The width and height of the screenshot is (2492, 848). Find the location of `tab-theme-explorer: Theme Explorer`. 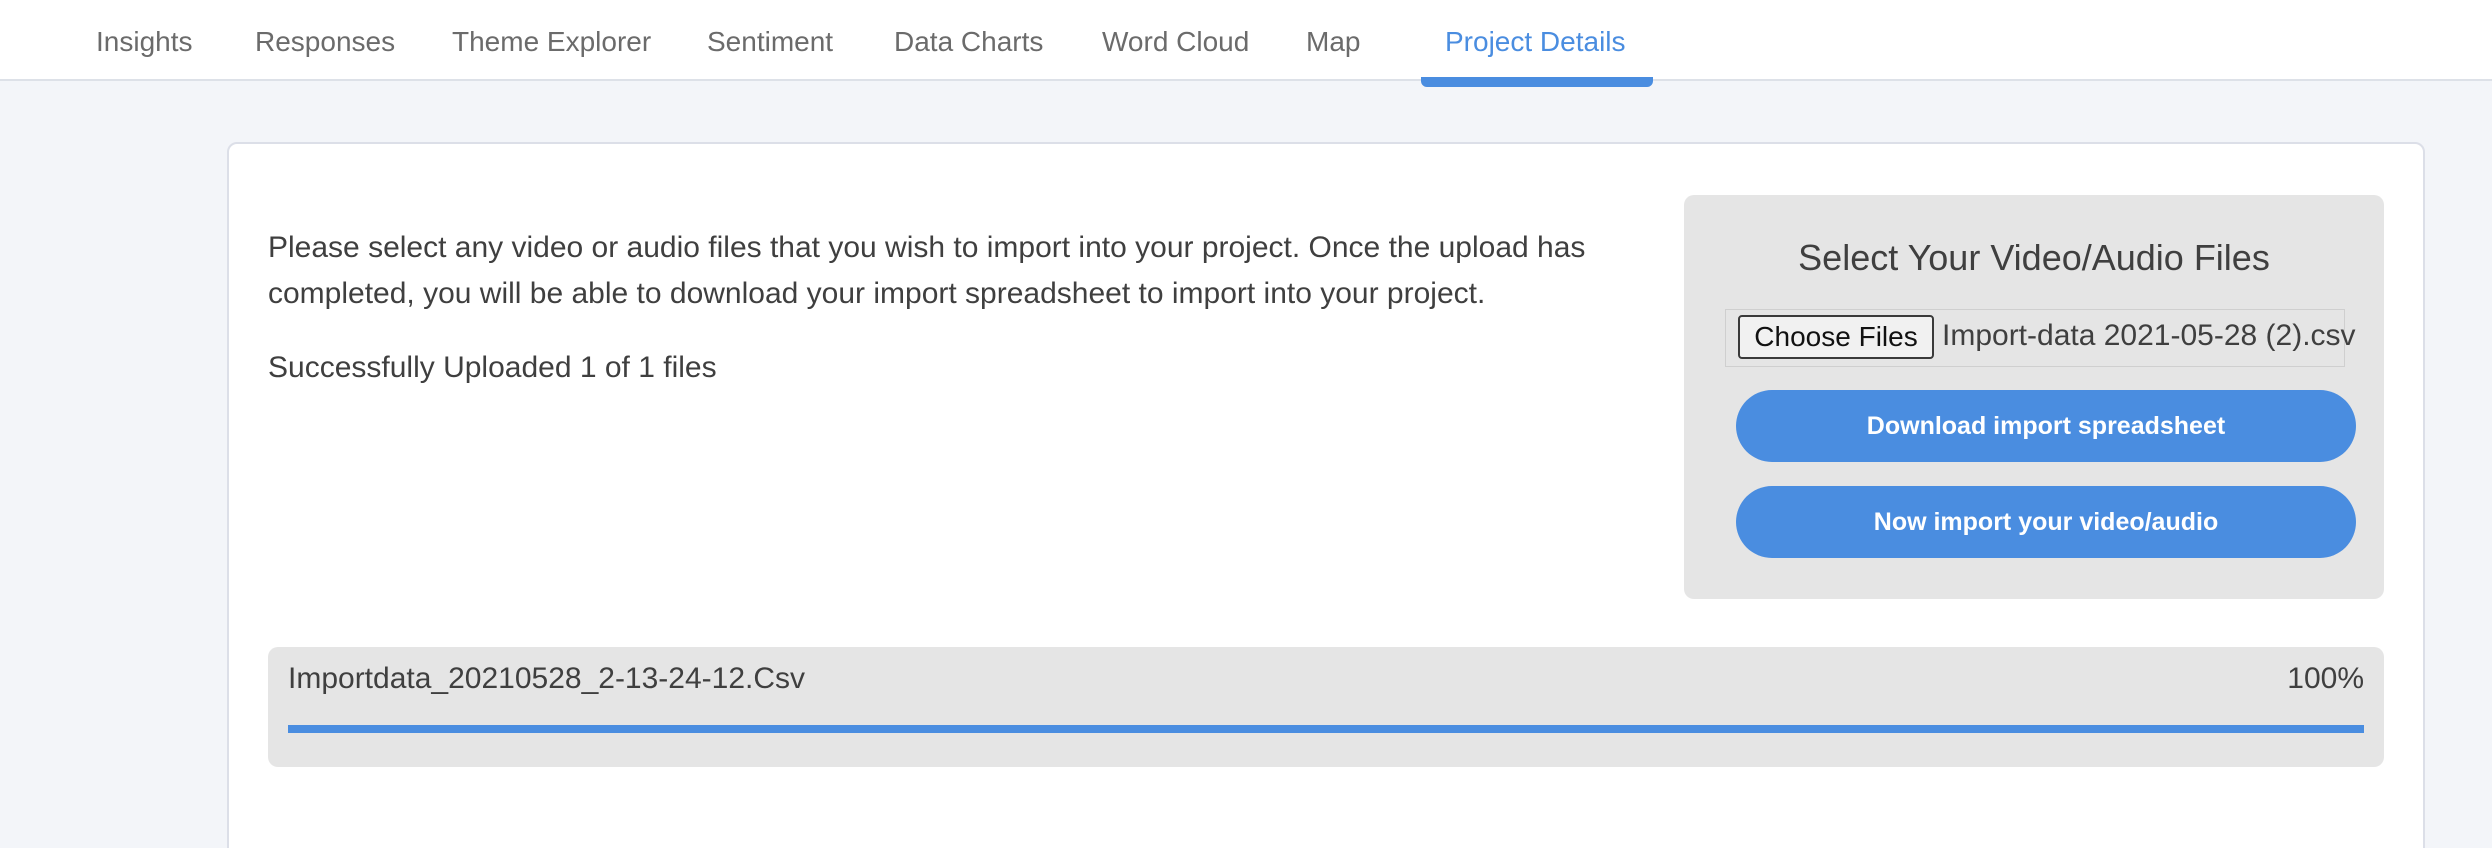

tab-theme-explorer: Theme Explorer is located at coordinates (551, 42).